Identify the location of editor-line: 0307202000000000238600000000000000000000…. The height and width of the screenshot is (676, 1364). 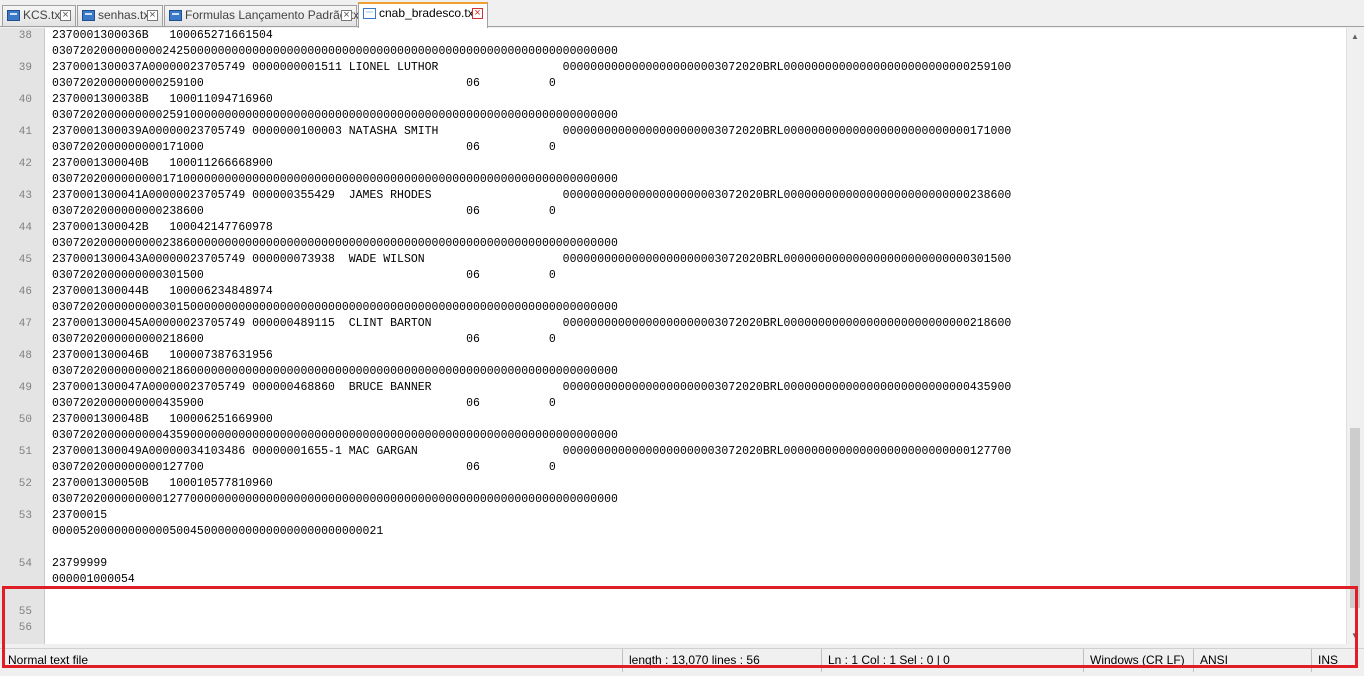
(673, 244).